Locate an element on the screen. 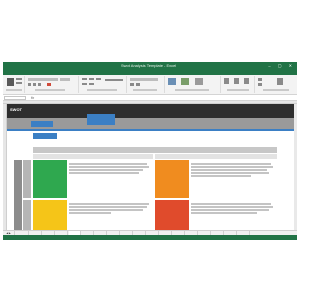 Image resolution: width=320 pixels, height=300 pixels. matrix-side-label is located at coordinates (18, 199).